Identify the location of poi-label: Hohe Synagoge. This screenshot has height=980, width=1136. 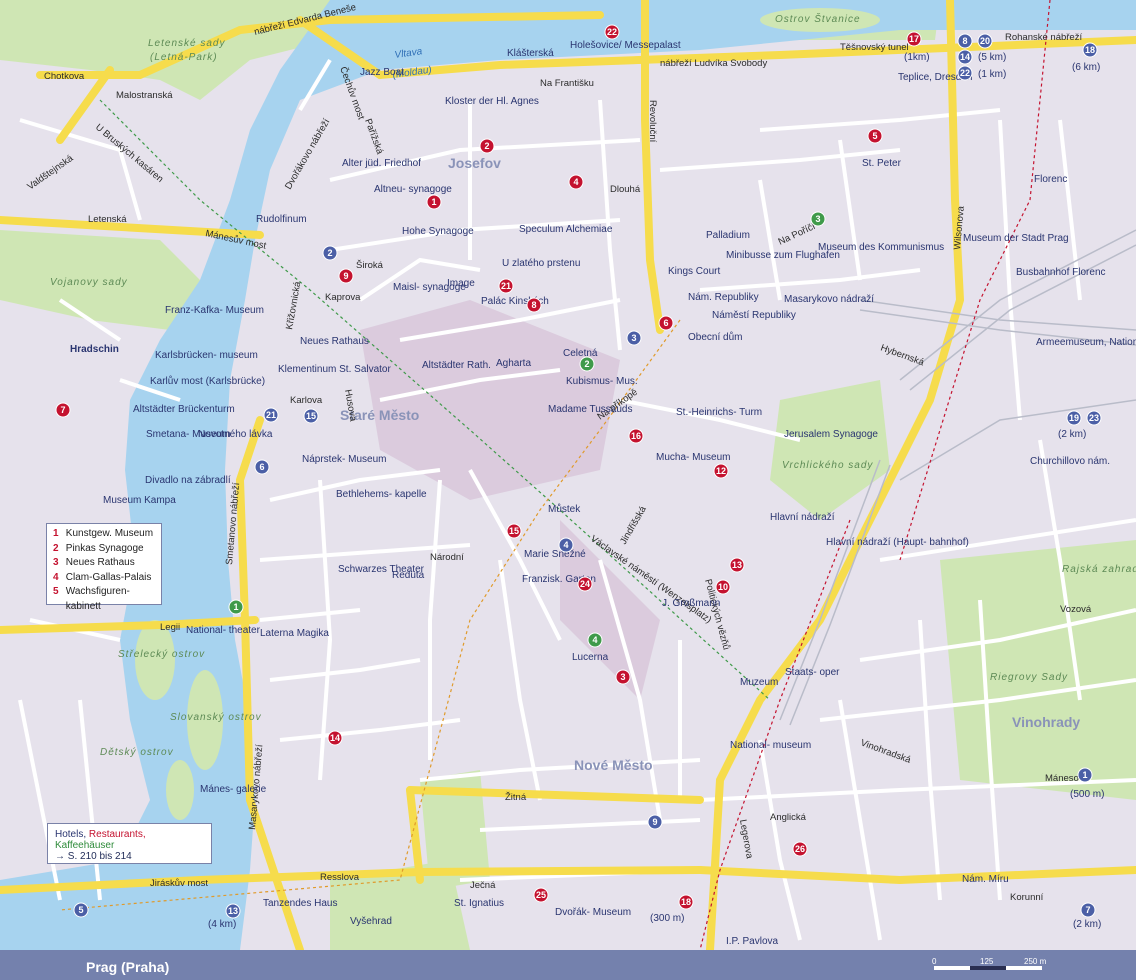
(438, 231).